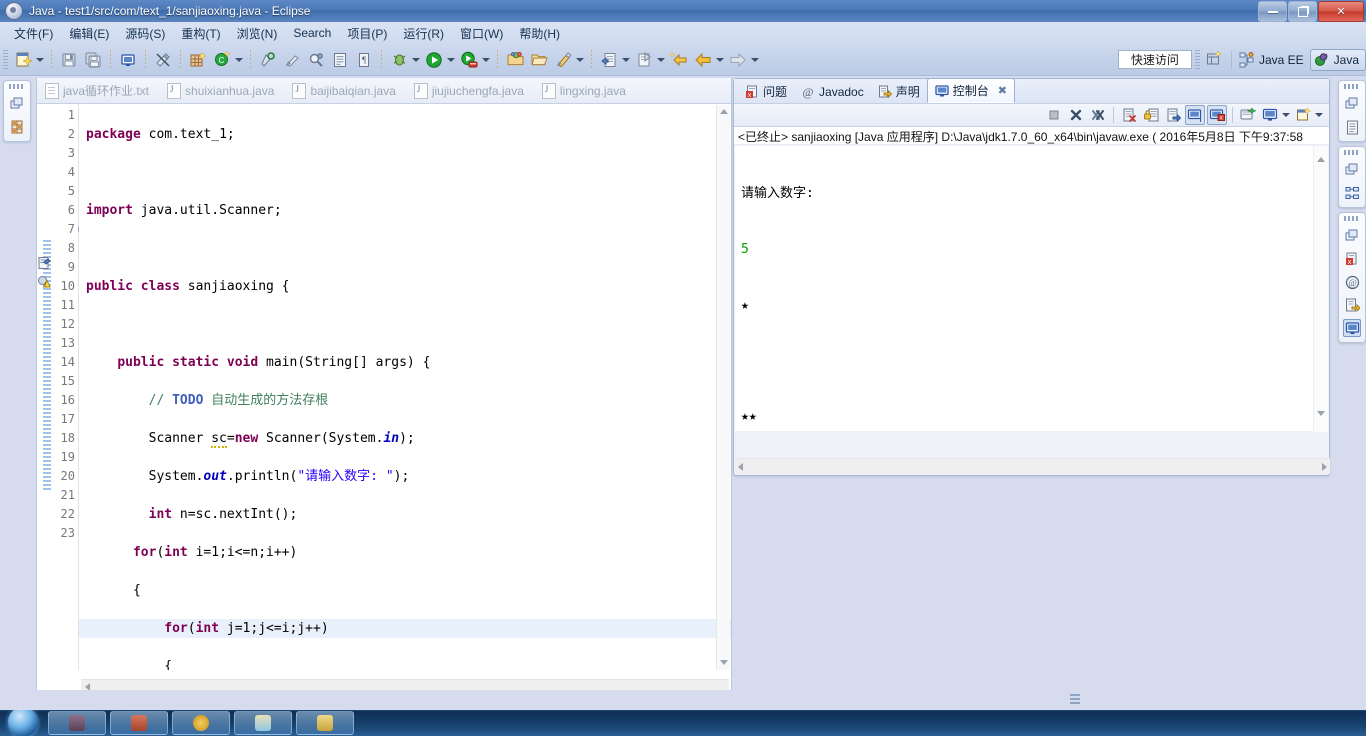 The width and height of the screenshot is (1366, 736). Describe the element at coordinates (740, 466) in the screenshot. I see `scroll-left-arrow-icon` at that location.